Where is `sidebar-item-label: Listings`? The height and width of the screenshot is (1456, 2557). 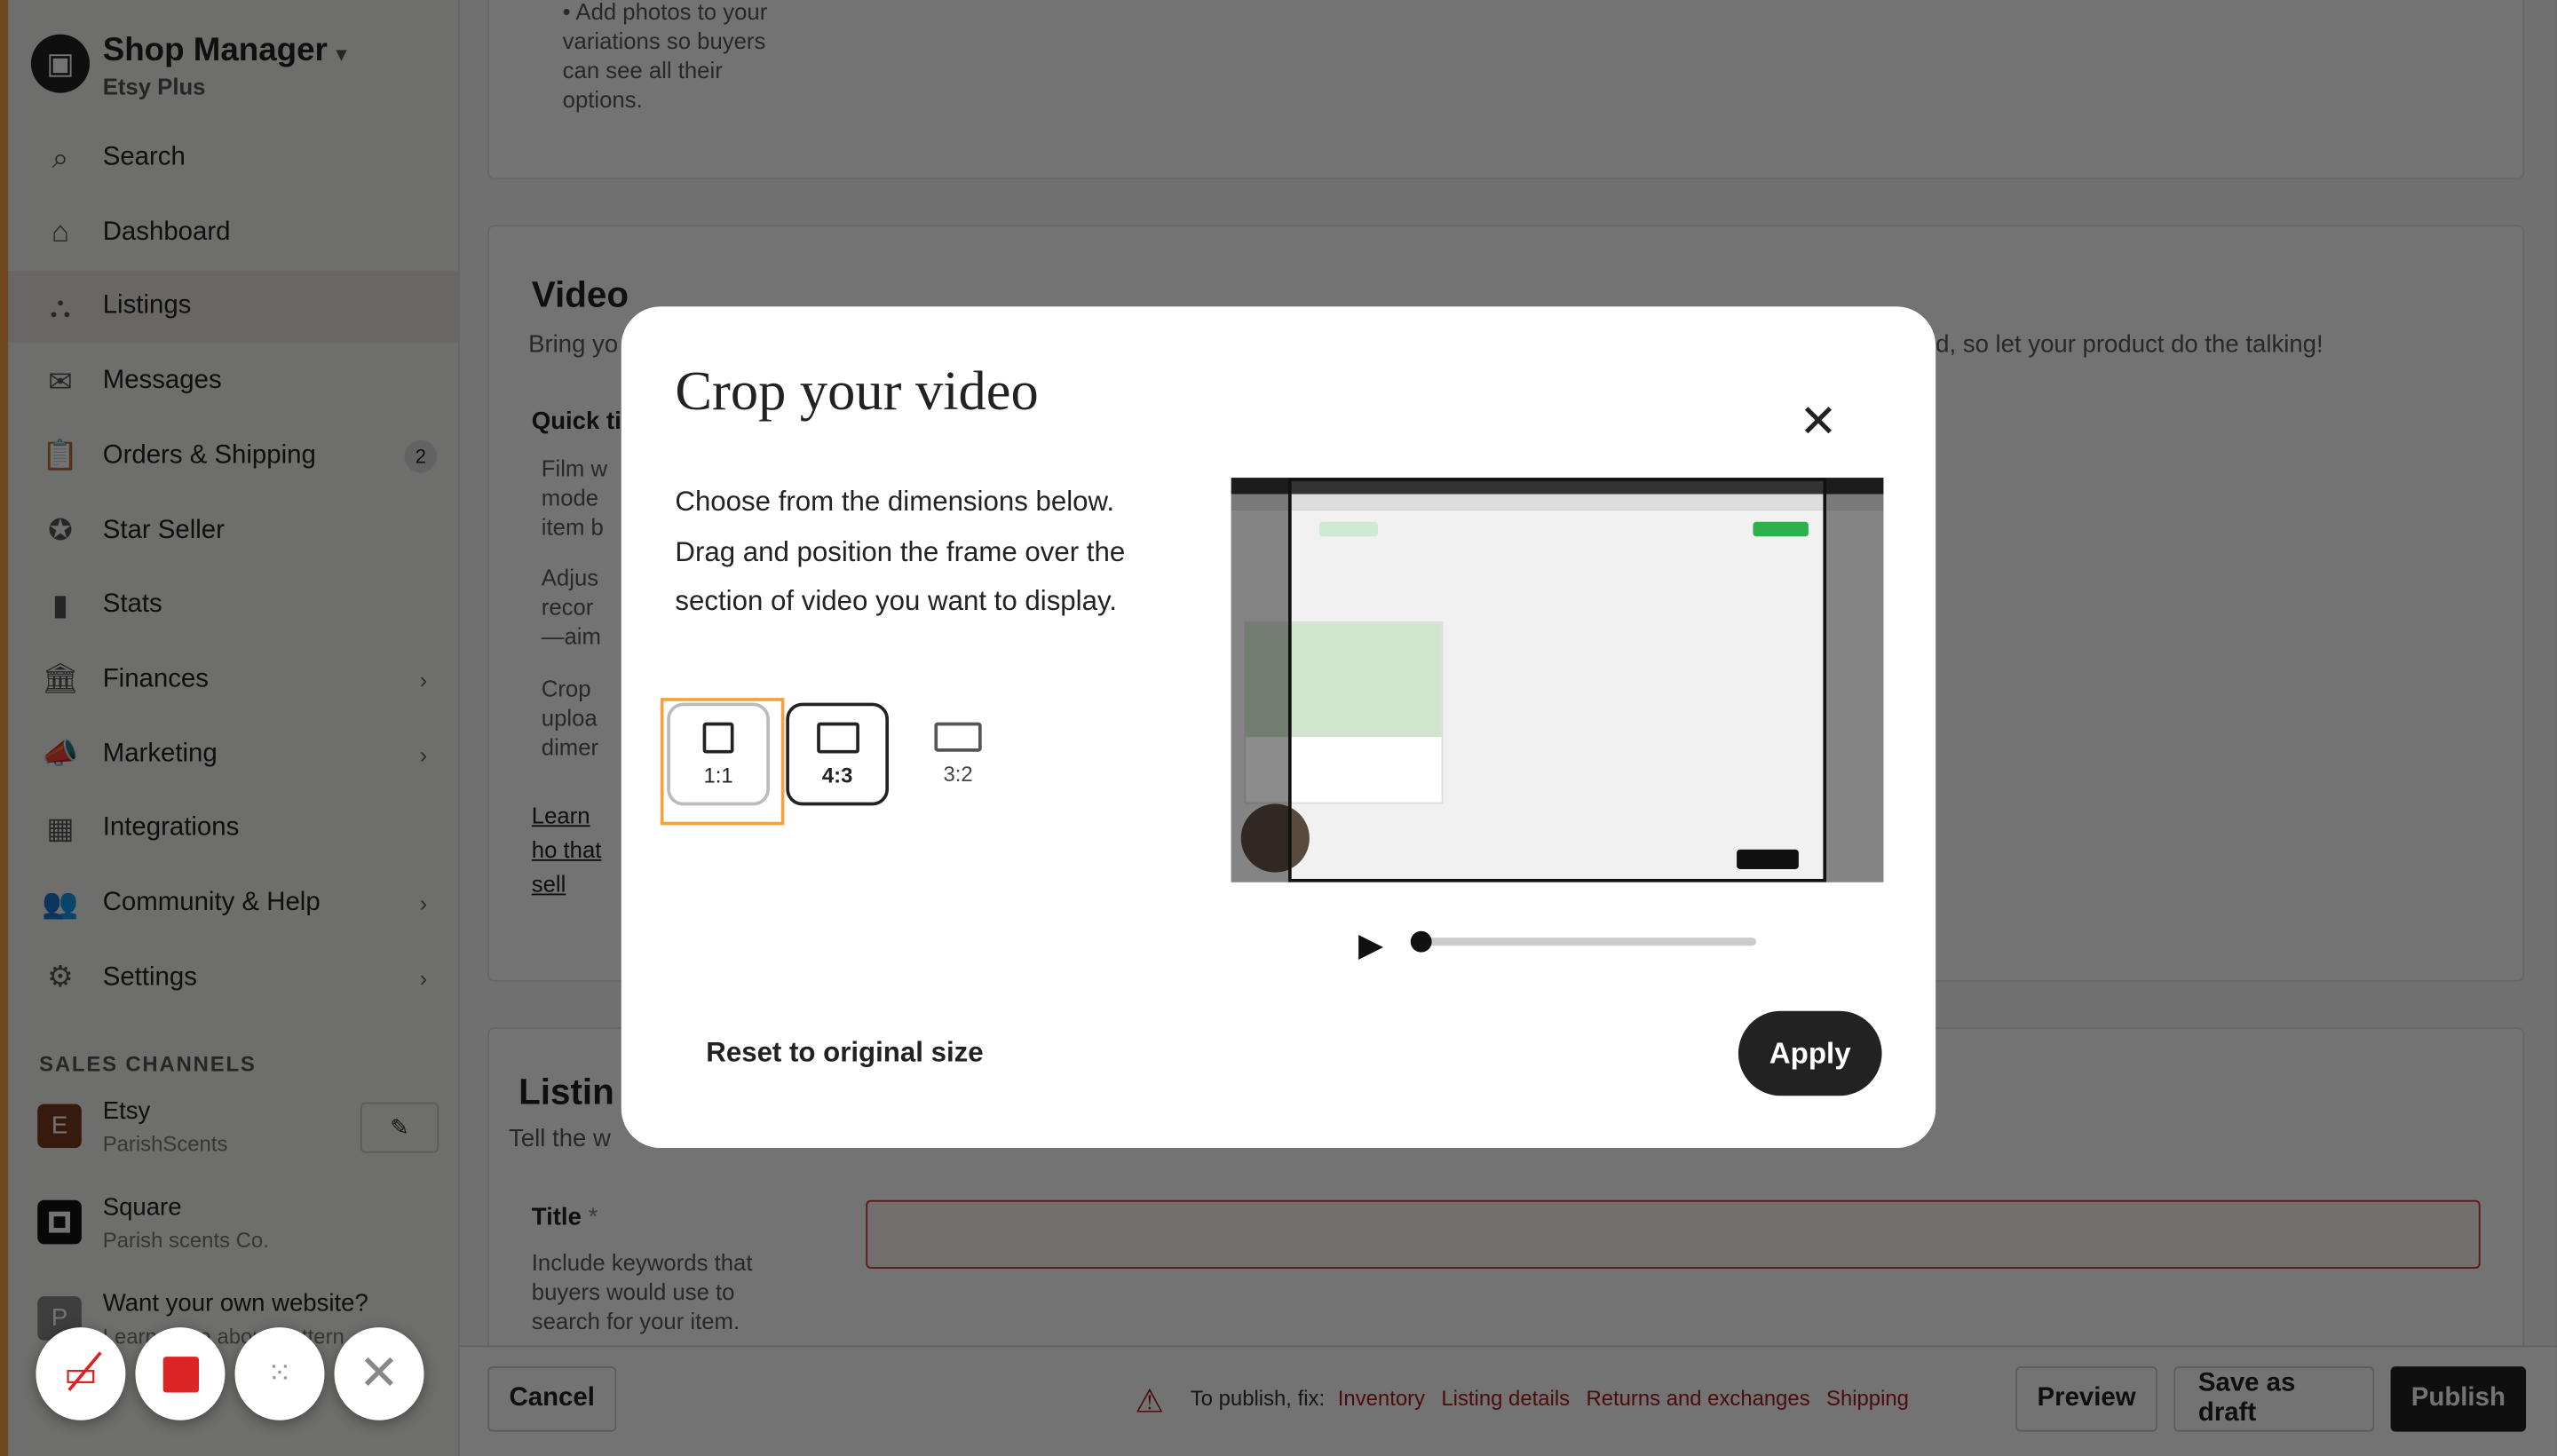 sidebar-item-label: Listings is located at coordinates (147, 306).